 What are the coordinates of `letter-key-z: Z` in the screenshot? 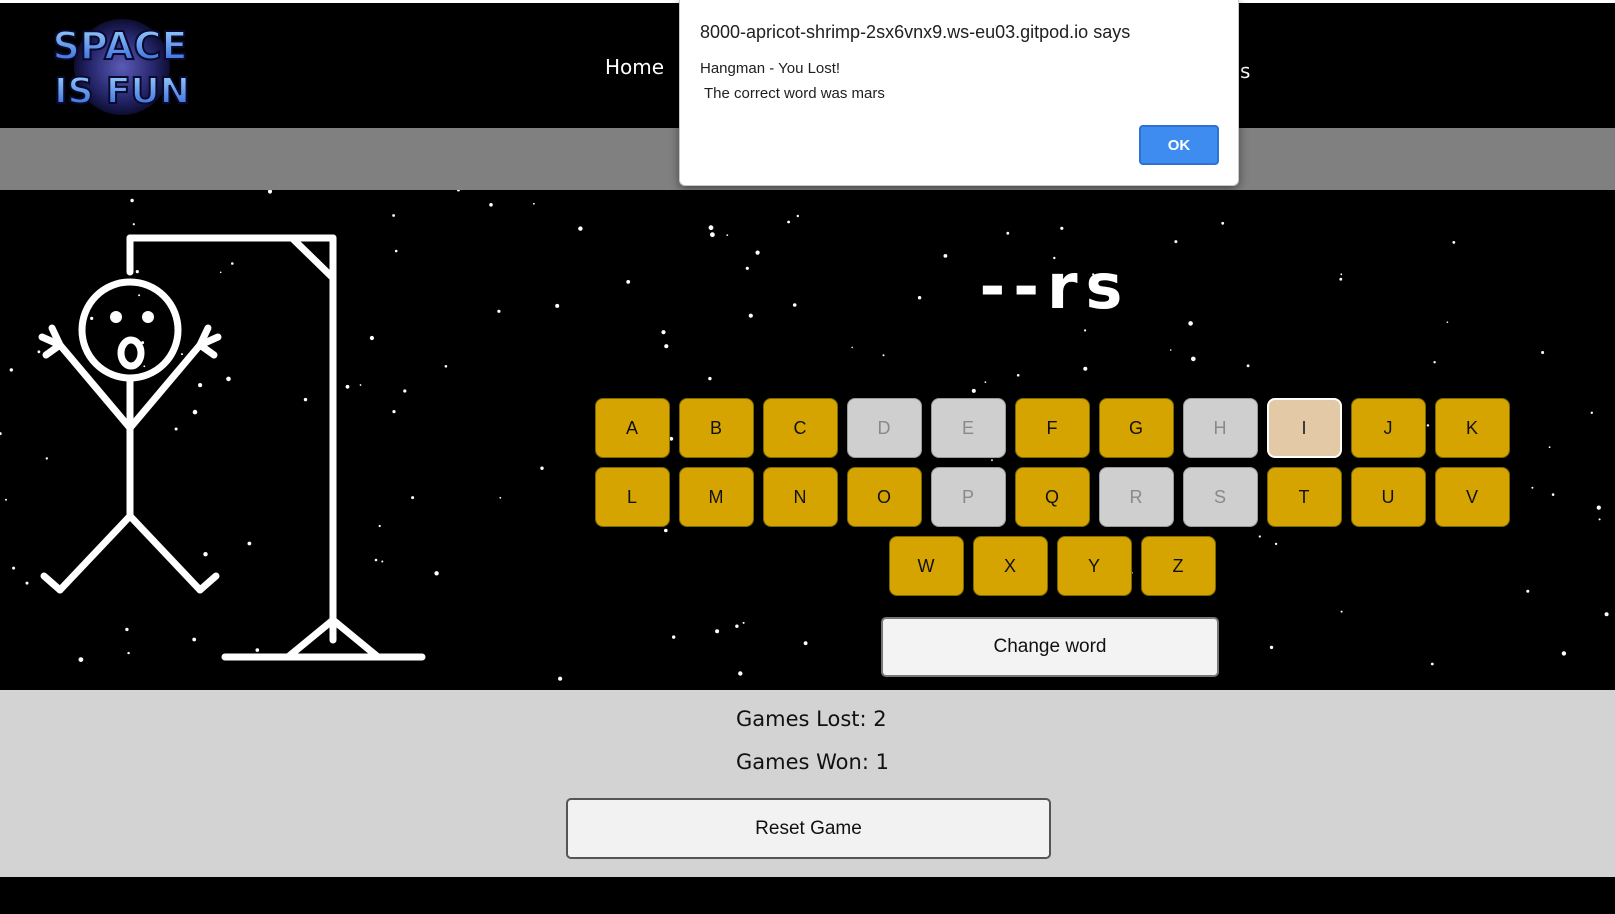 It's located at (1178, 566).